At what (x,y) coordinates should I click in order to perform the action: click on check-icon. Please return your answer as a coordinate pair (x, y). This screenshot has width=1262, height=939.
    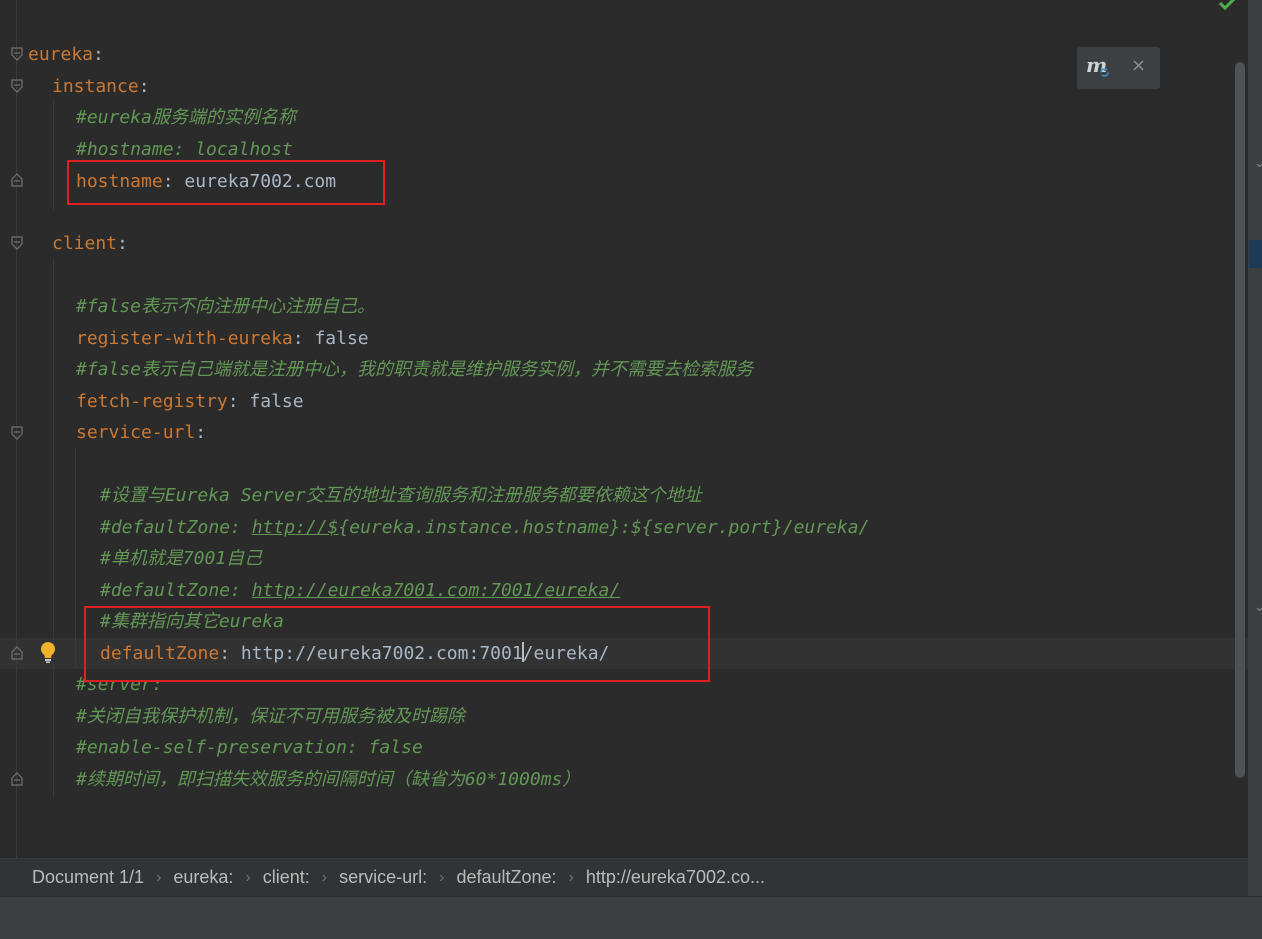
    Looking at the image, I should click on (1228, 6).